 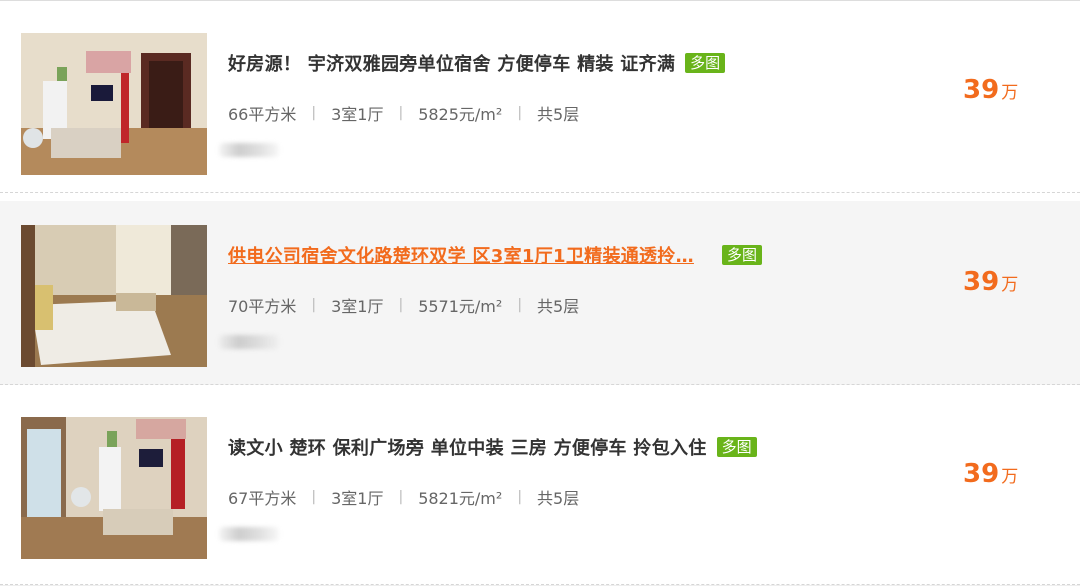 I want to click on listing-title: 读文小 楚环 保利广场旁 单位中装 三房 方便停车 拎包入住, so click(x=467, y=447).